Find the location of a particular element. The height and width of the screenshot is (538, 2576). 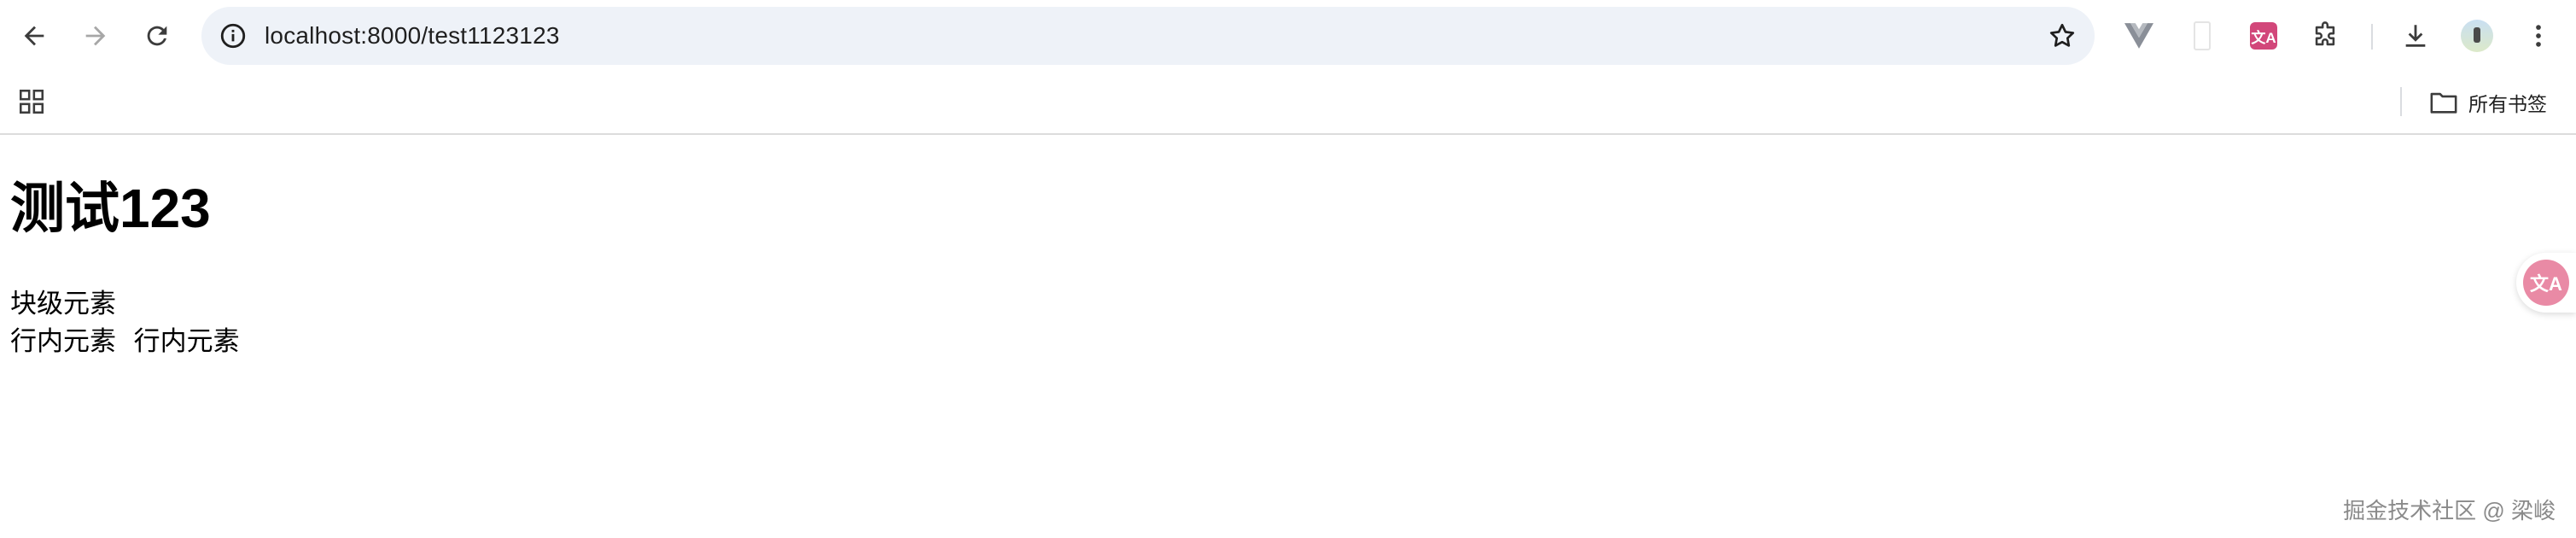

avatar is located at coordinates (2477, 36).